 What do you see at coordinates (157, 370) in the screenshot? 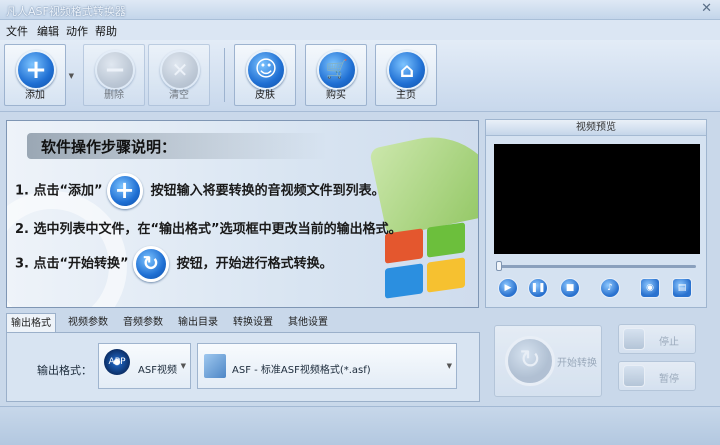
I see `format-category-value: ASF视频` at bounding box center [157, 370].